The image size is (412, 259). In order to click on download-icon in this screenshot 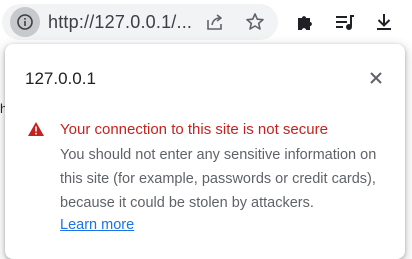, I will do `click(384, 22)`.